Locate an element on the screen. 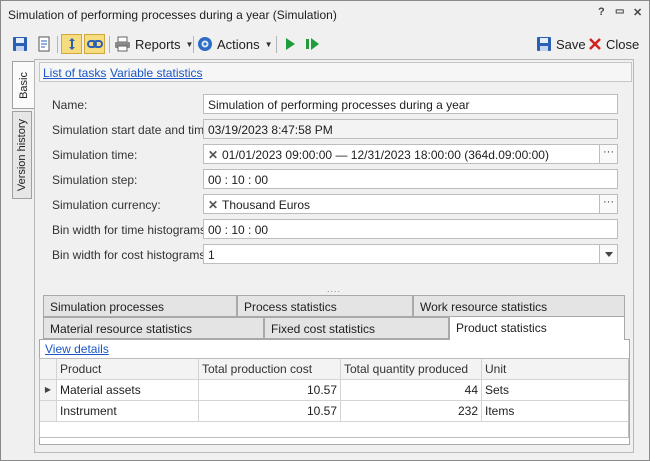 This screenshot has width=650, height=461. document-button is located at coordinates (44, 44).